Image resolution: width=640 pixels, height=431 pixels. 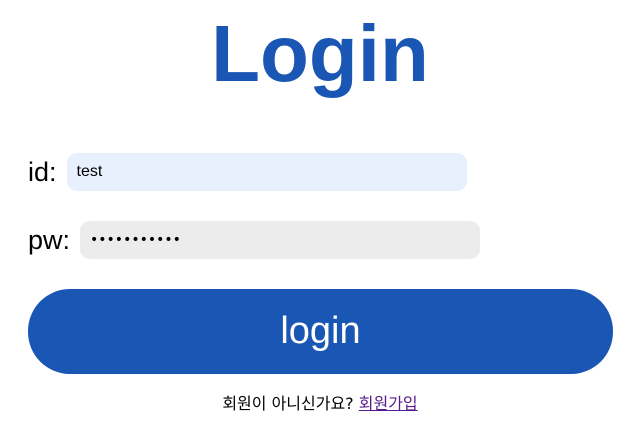 What do you see at coordinates (49, 240) in the screenshot?
I see `pw-label: pw:` at bounding box center [49, 240].